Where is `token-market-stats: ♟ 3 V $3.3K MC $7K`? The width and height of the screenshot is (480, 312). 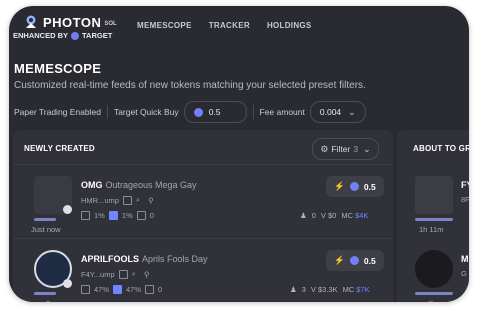 token-market-stats: ♟ 3 V $3.3K MC $7K is located at coordinates (330, 289).